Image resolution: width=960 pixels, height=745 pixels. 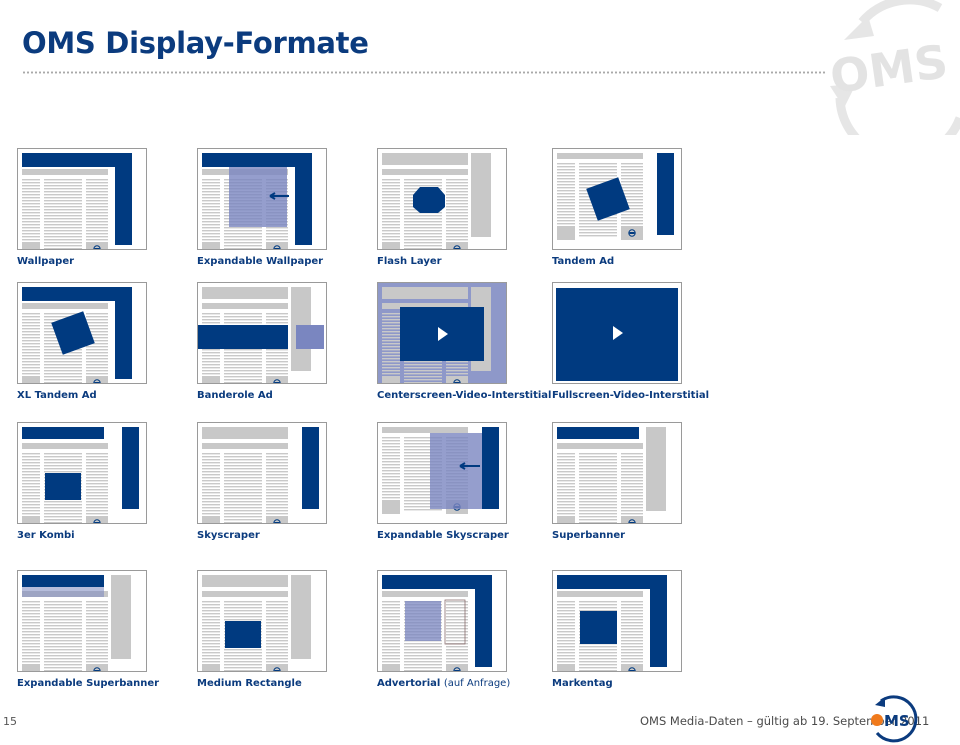 What do you see at coordinates (46, 261) in the screenshot?
I see `format-label-text: Wallpaper` at bounding box center [46, 261].